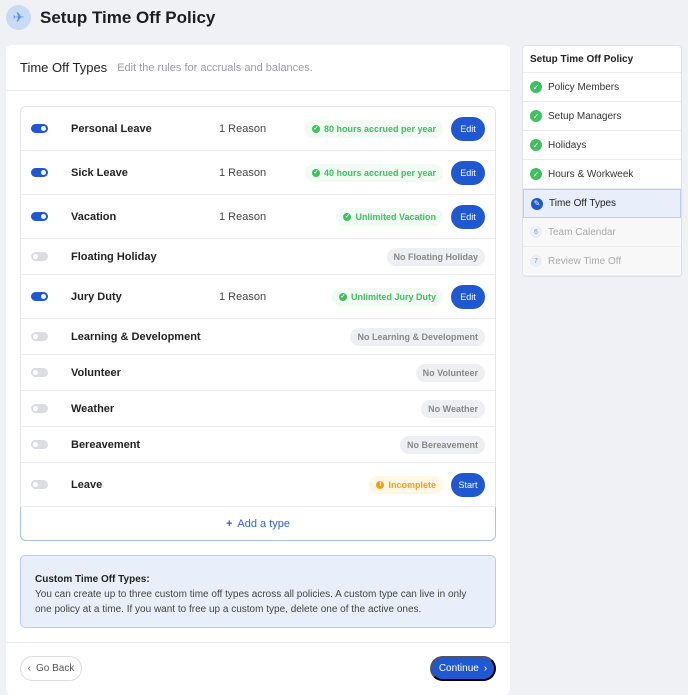  Describe the element at coordinates (111, 128) in the screenshot. I see `type-name: Personal Leave` at that location.